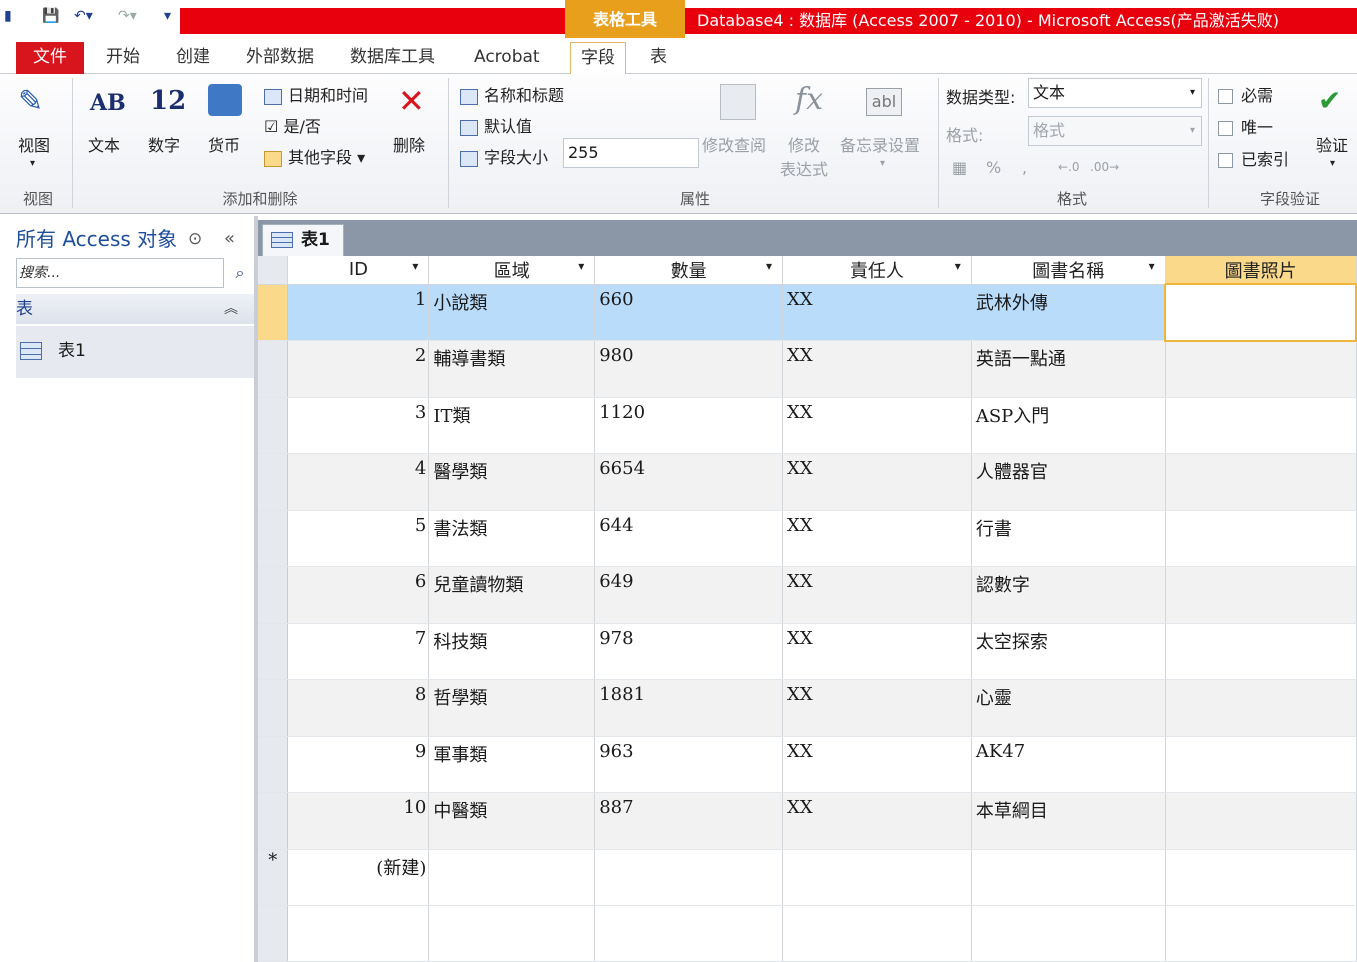 The width and height of the screenshot is (1357, 962). I want to click on cell-region: IT類, so click(512, 425).